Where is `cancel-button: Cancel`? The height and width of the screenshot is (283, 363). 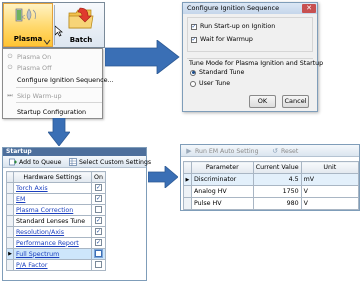 cancel-button: Cancel is located at coordinates (295, 101).